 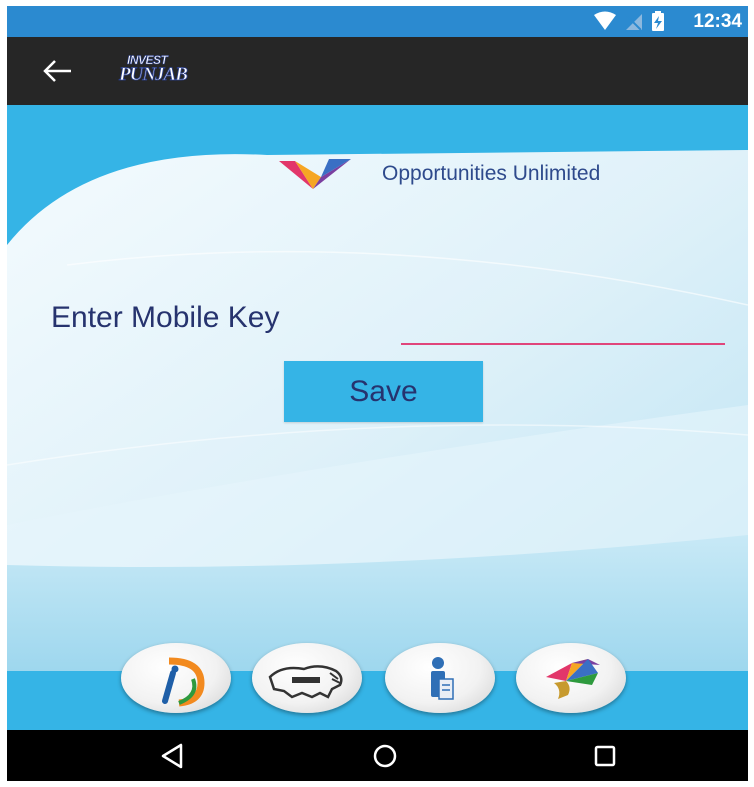 What do you see at coordinates (440, 678) in the screenshot?
I see `document-person-icon` at bounding box center [440, 678].